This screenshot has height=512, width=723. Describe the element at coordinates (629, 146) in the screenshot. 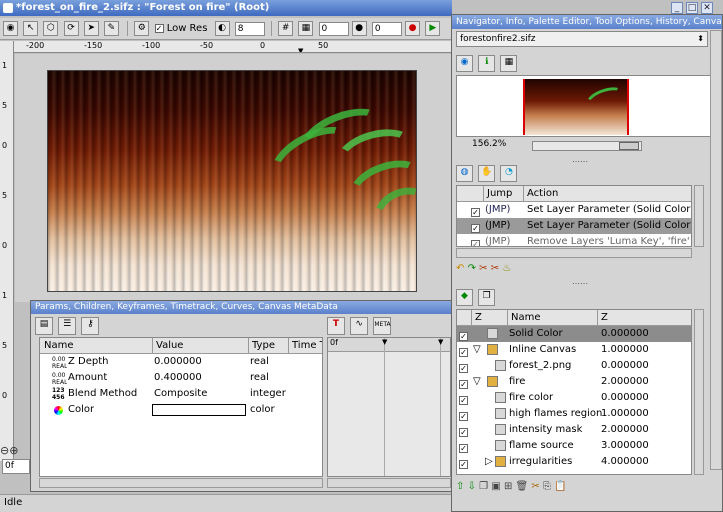

I see `zoom-slider-handle` at that location.